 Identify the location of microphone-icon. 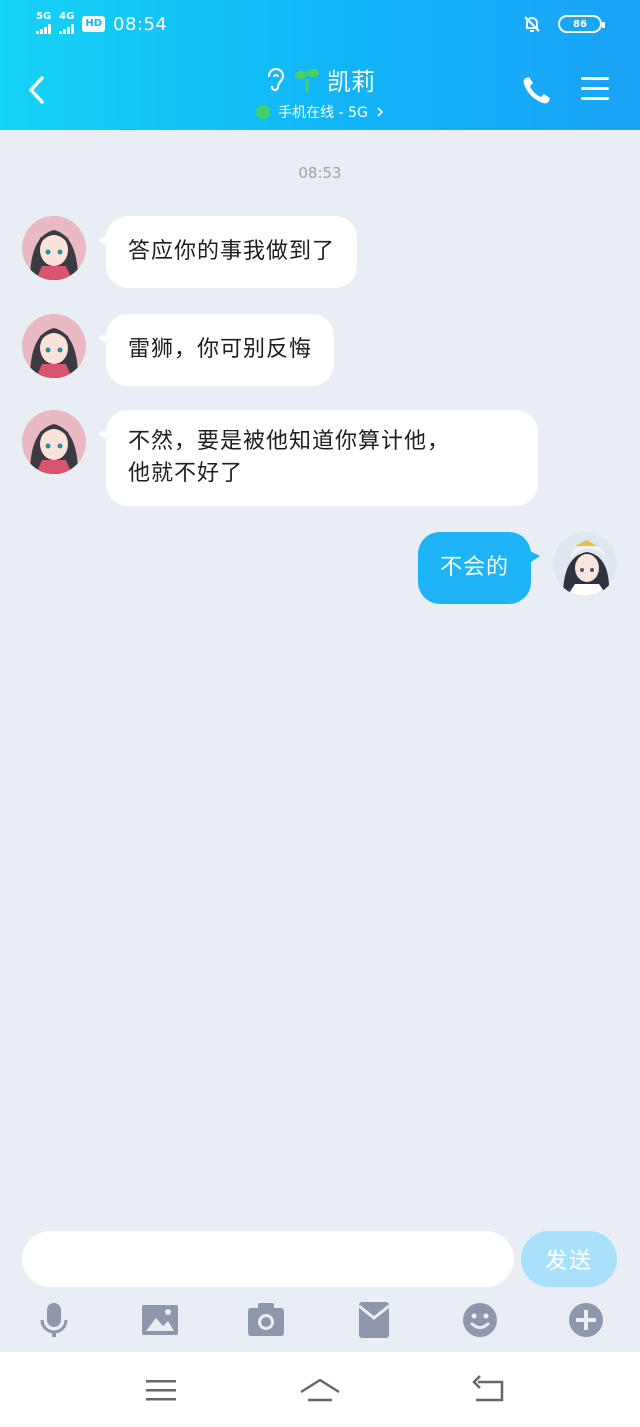
(54, 1320).